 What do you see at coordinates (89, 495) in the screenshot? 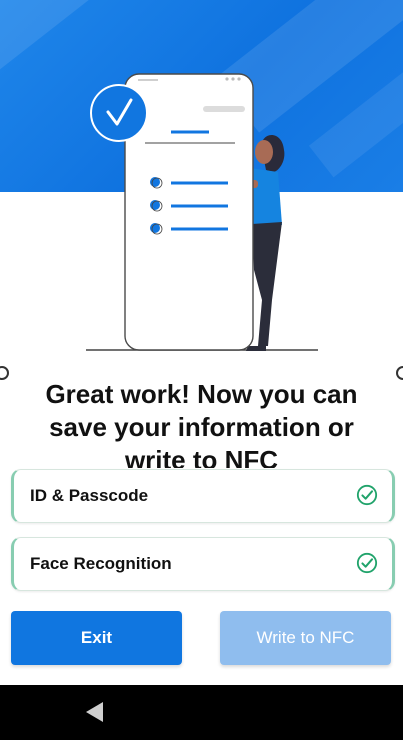
I see `card-label: ID & Passcode` at bounding box center [89, 495].